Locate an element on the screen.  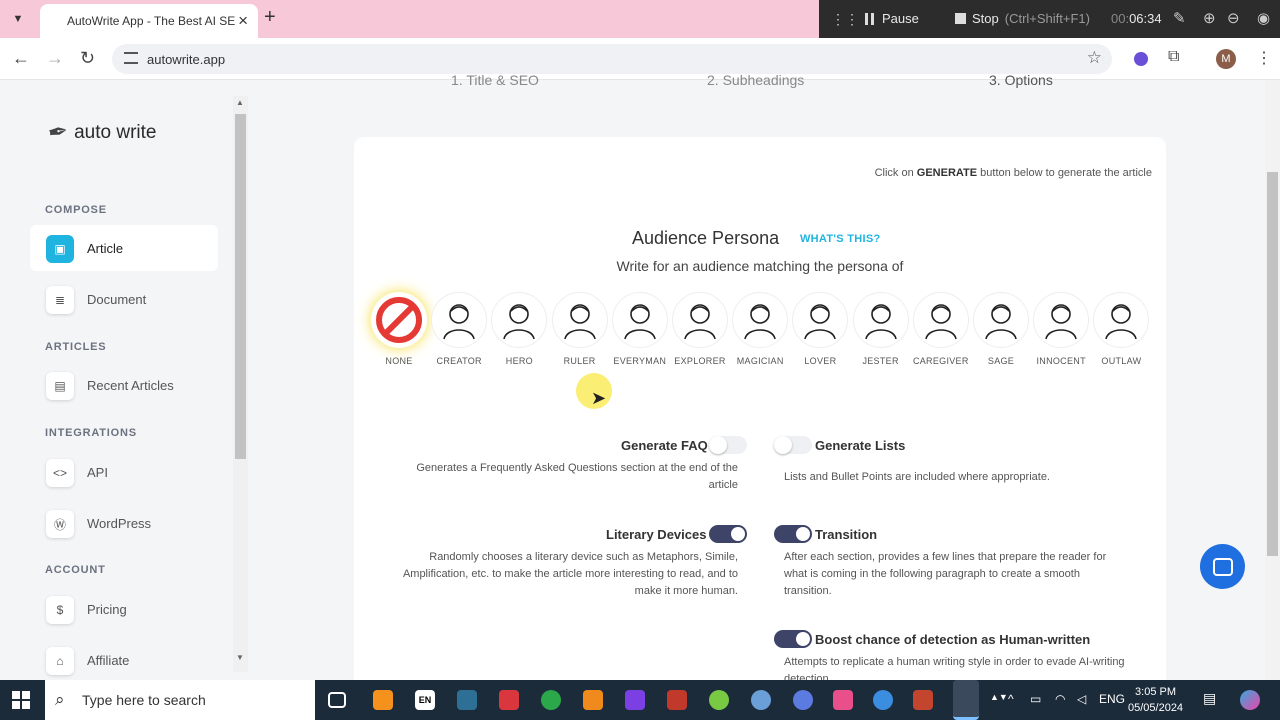
chat-support-button is located at coordinates (1222, 566).